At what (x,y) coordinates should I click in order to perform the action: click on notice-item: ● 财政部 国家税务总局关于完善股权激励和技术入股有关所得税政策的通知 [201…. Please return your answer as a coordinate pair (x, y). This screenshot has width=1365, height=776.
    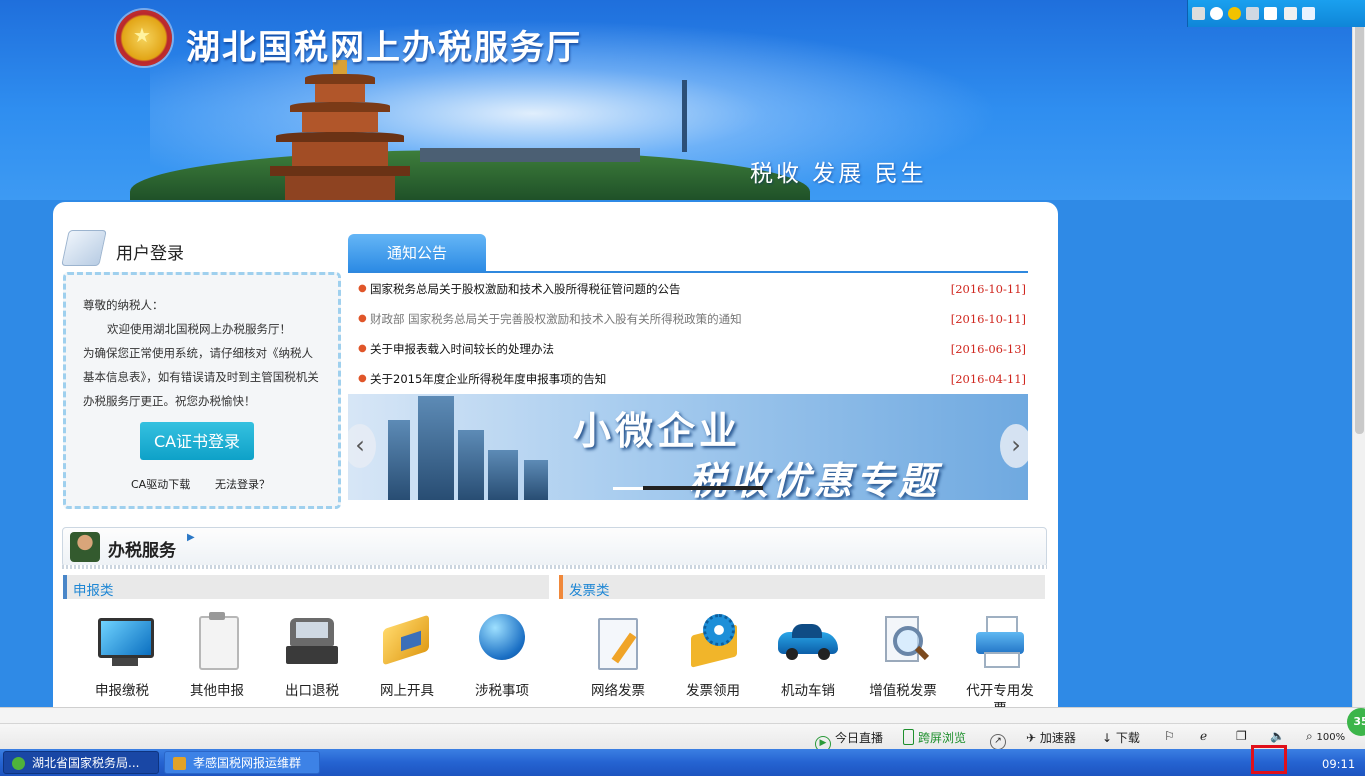
    Looking at the image, I should click on (692, 320).